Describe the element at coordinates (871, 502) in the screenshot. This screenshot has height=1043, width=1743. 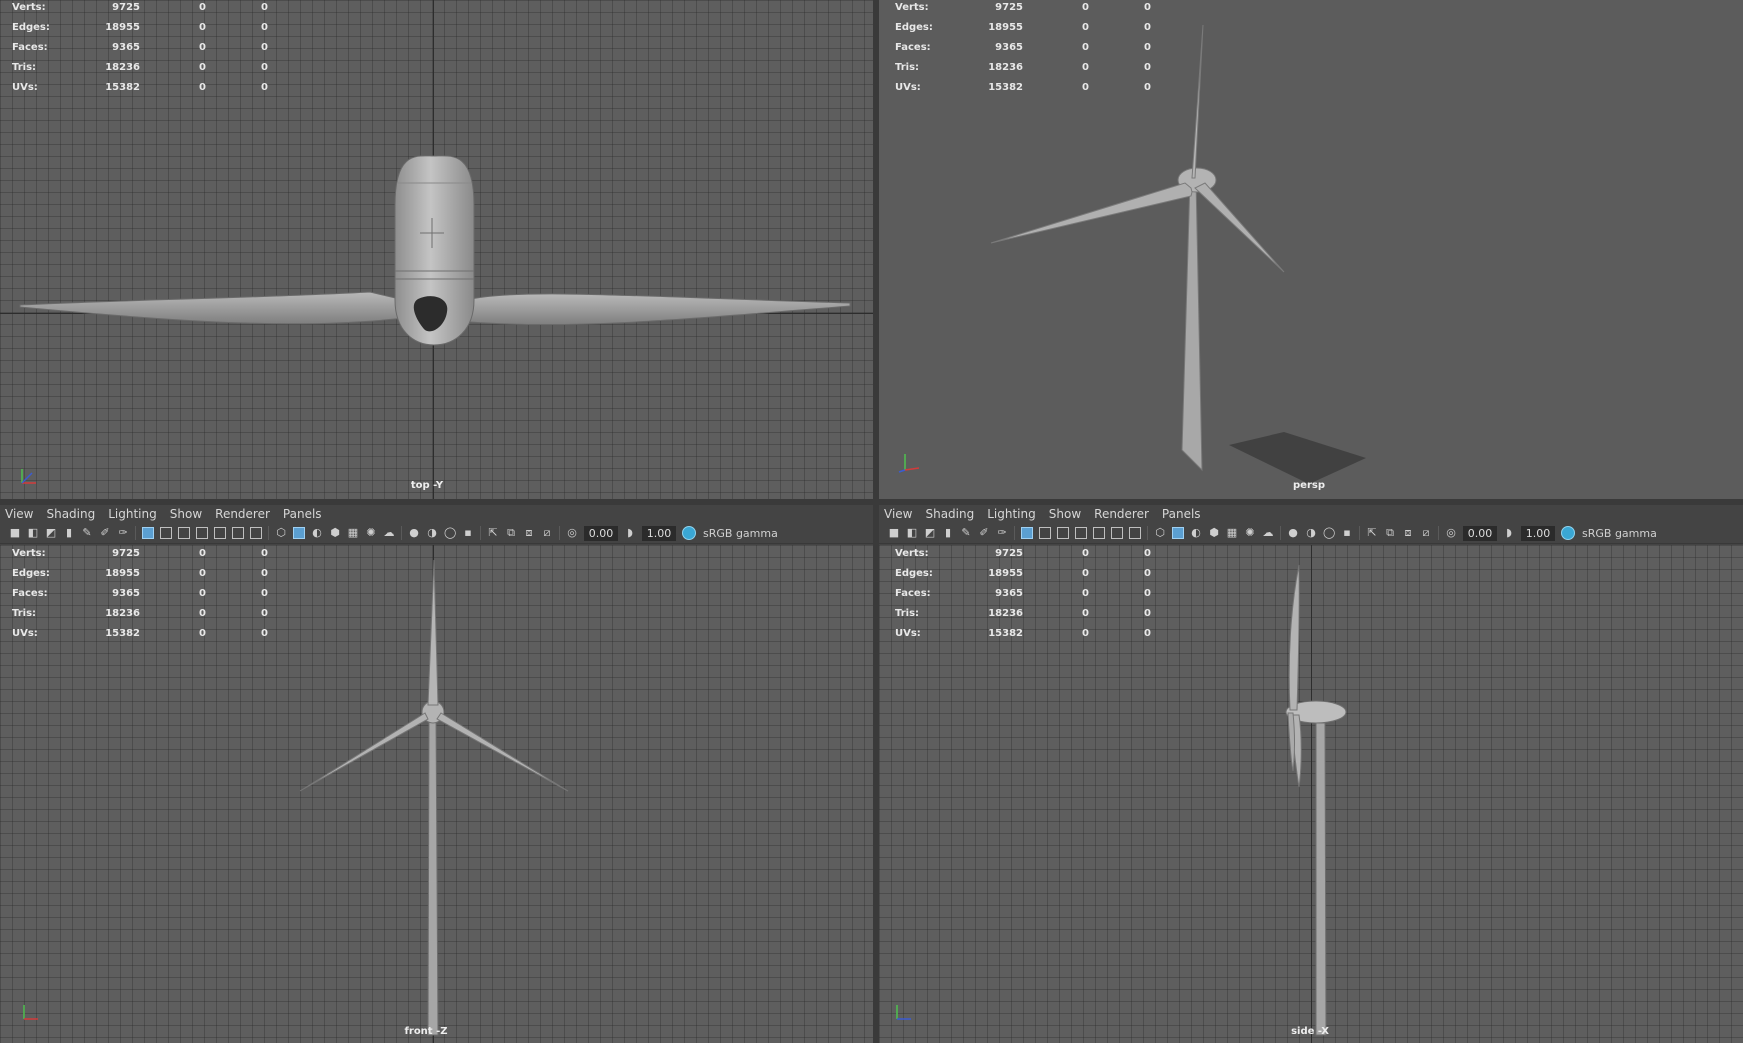
I see `panel-splitter-horizontal` at that location.